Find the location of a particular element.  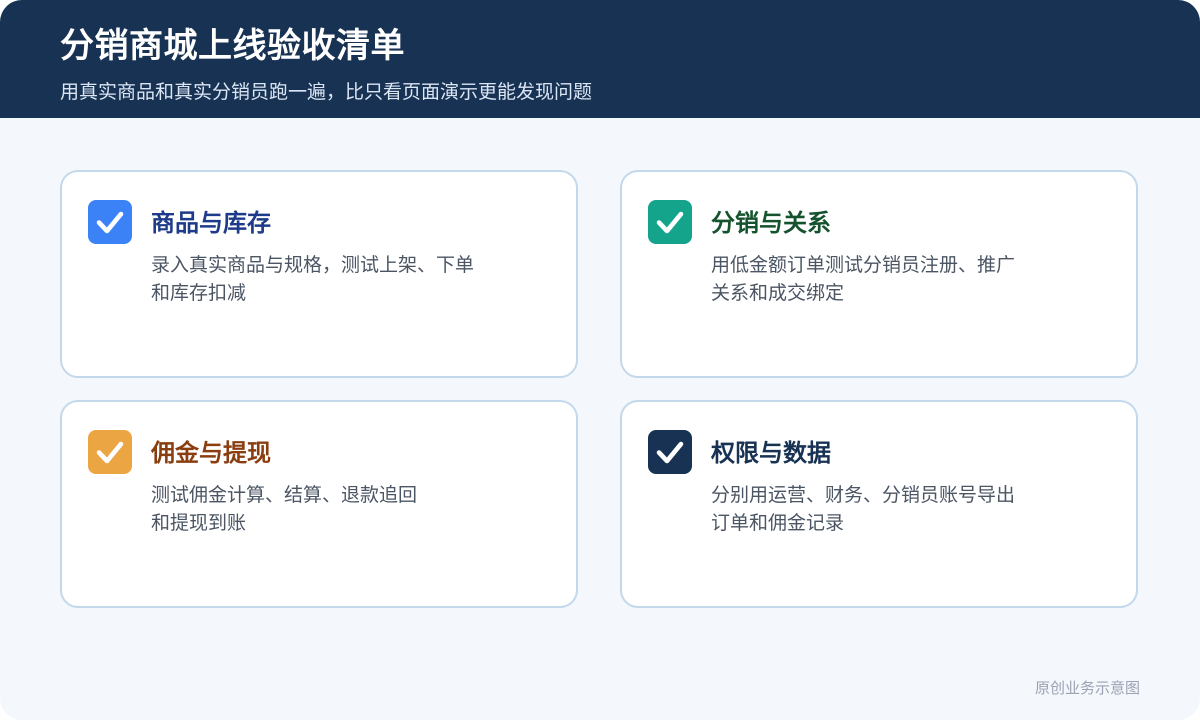

checklist-card-products-inventory: 商品与库存 录入真实商品与规格，测试上架、下单 和库存扣减 is located at coordinates (319, 274).